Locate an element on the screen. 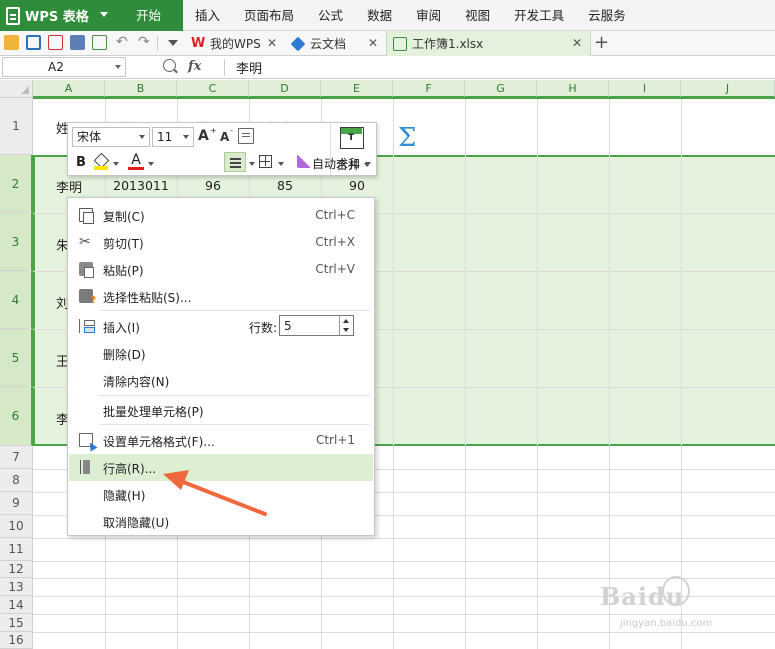 This screenshot has height=649, width=775. menu-bar: WPS 表格 开始 插入 页面布局 公式 数据 审阅 视图 开发工具 云服务 is located at coordinates (387, 15).